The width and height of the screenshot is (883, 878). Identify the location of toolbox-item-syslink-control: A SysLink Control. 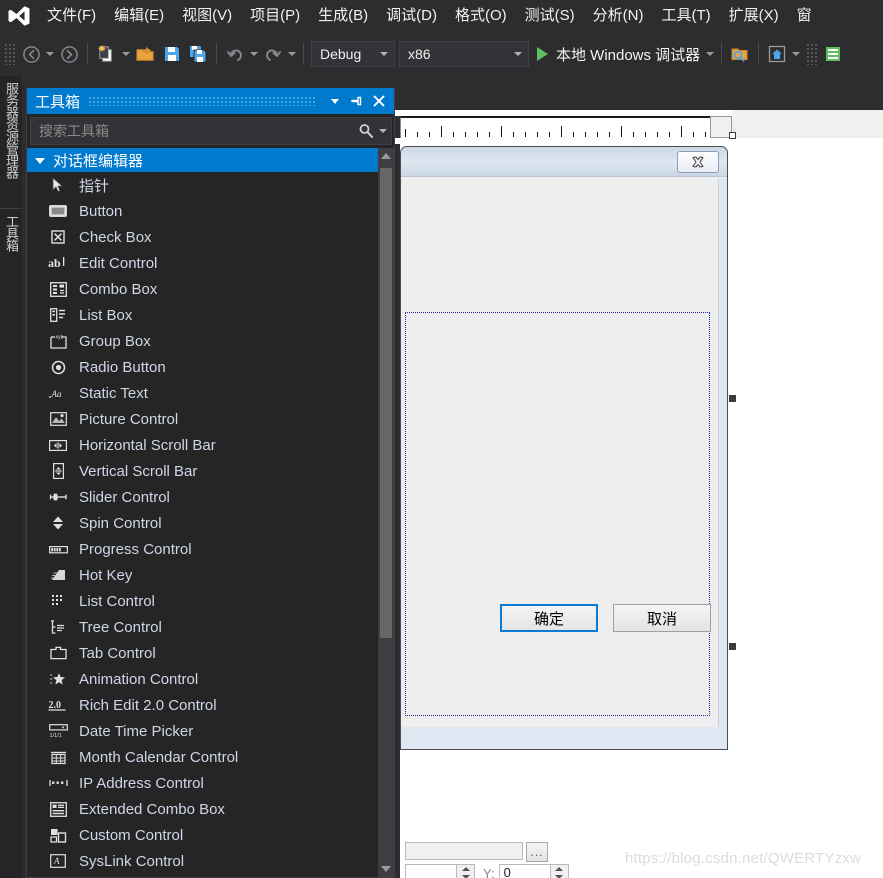
(202, 861).